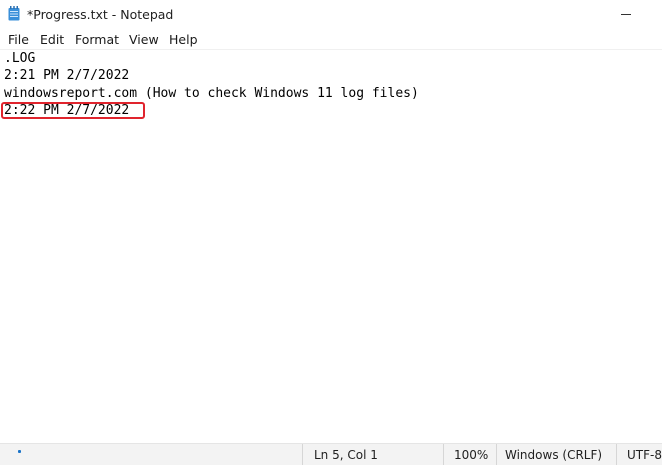 This screenshot has height=465, width=662. Describe the element at coordinates (144, 39) in the screenshot. I see `menu-view: View` at that location.